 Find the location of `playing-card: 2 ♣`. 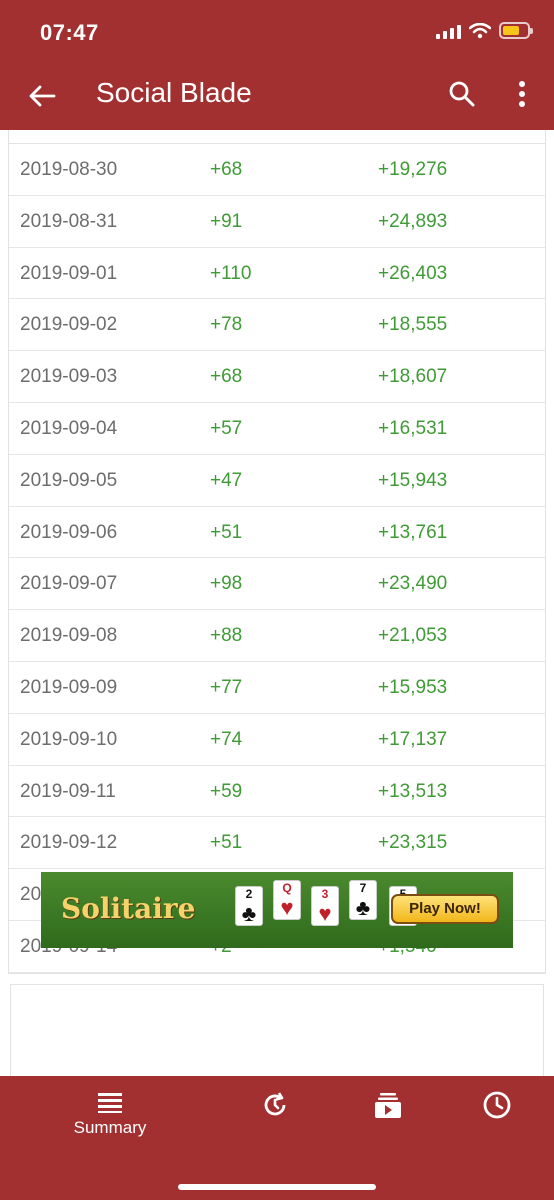

playing-card: 2 ♣ is located at coordinates (249, 906).